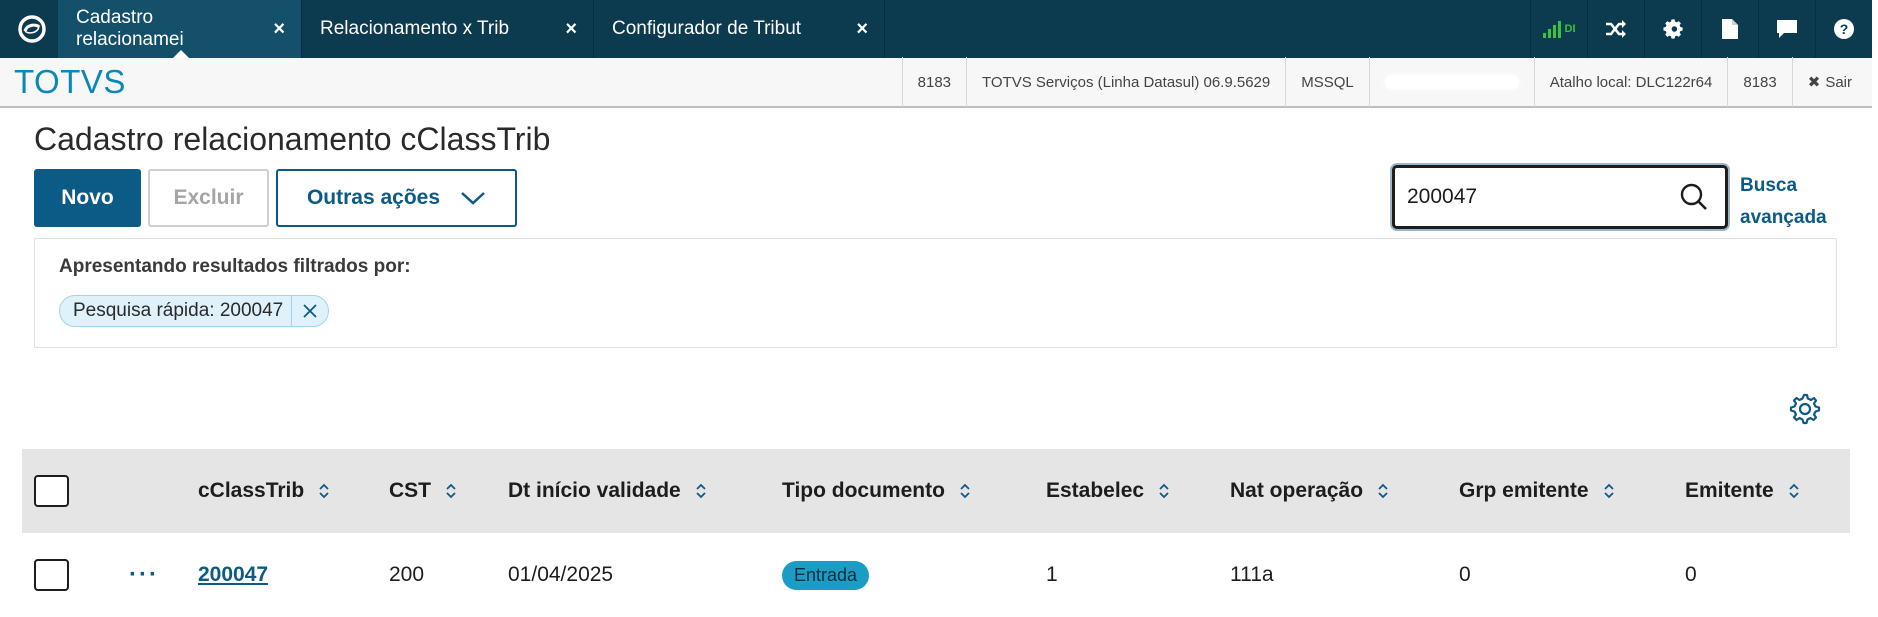 This screenshot has height=617, width=1878. I want to click on help-icon: ?, so click(1844, 29).